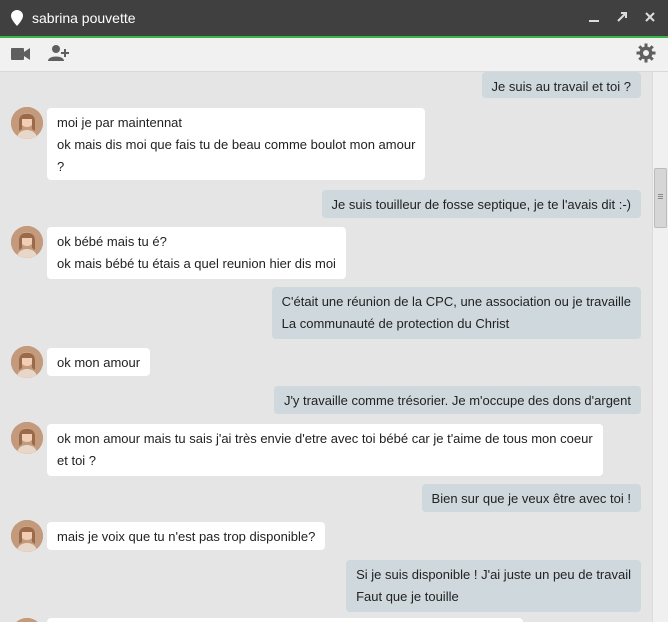 The width and height of the screenshot is (668, 622). Describe the element at coordinates (77, 460) in the screenshot. I see `message-line: et toi ?` at that location.